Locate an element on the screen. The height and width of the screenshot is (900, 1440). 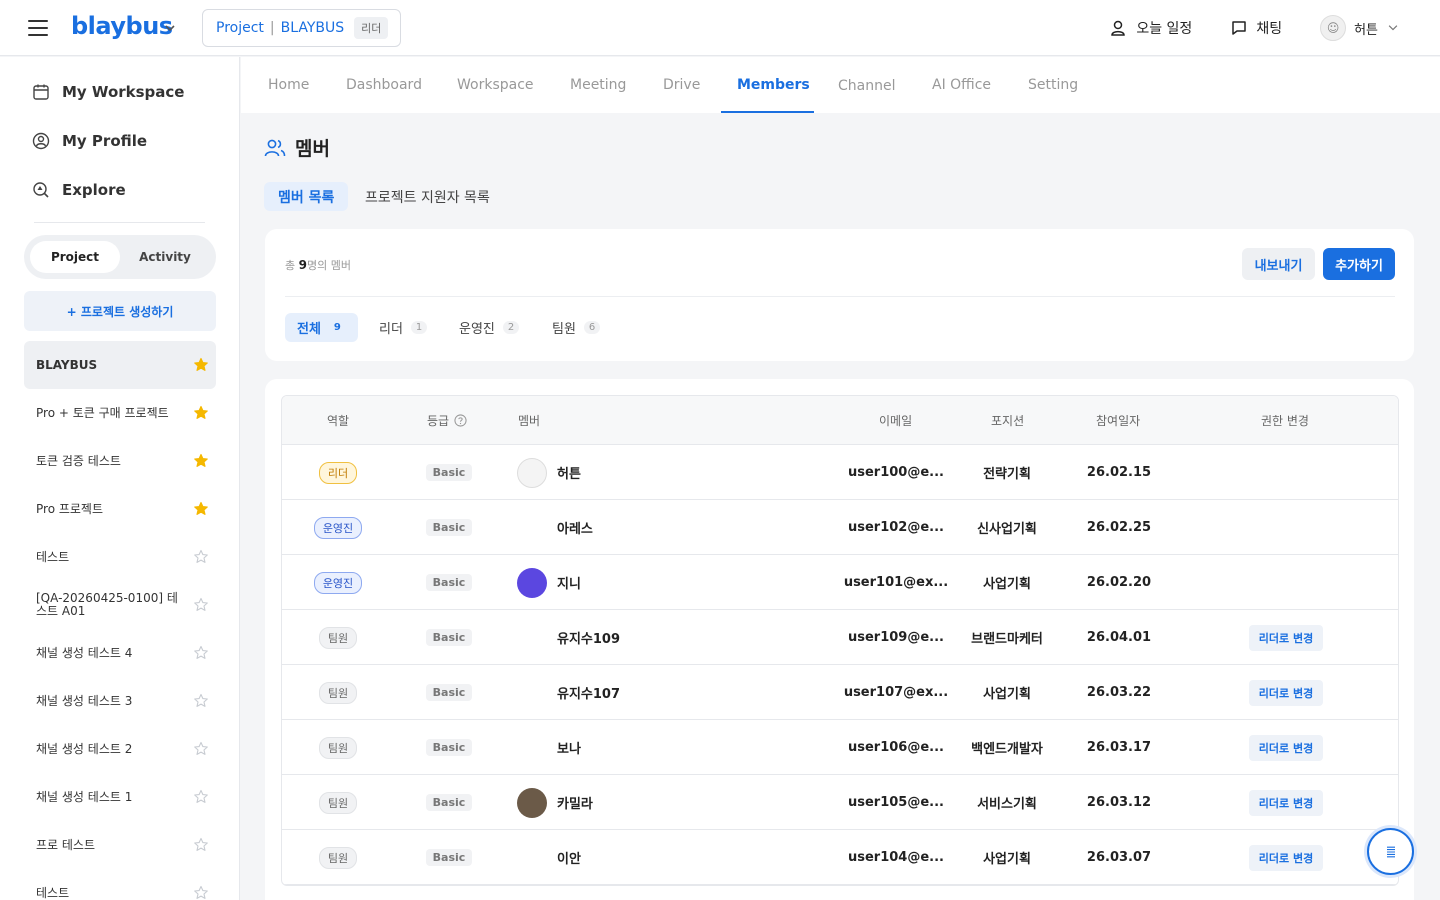
table-row: 운영진 Basic 지니 user101@ex... 사업기획 26.02.20 is located at coordinates (840, 582).